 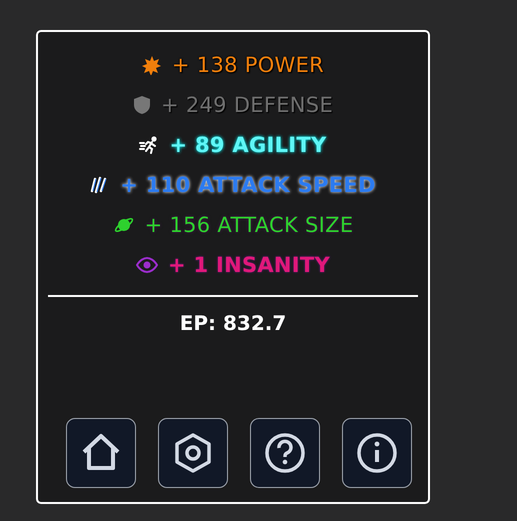 What do you see at coordinates (248, 145) in the screenshot?
I see `stat-text: + 89 AGILITY` at bounding box center [248, 145].